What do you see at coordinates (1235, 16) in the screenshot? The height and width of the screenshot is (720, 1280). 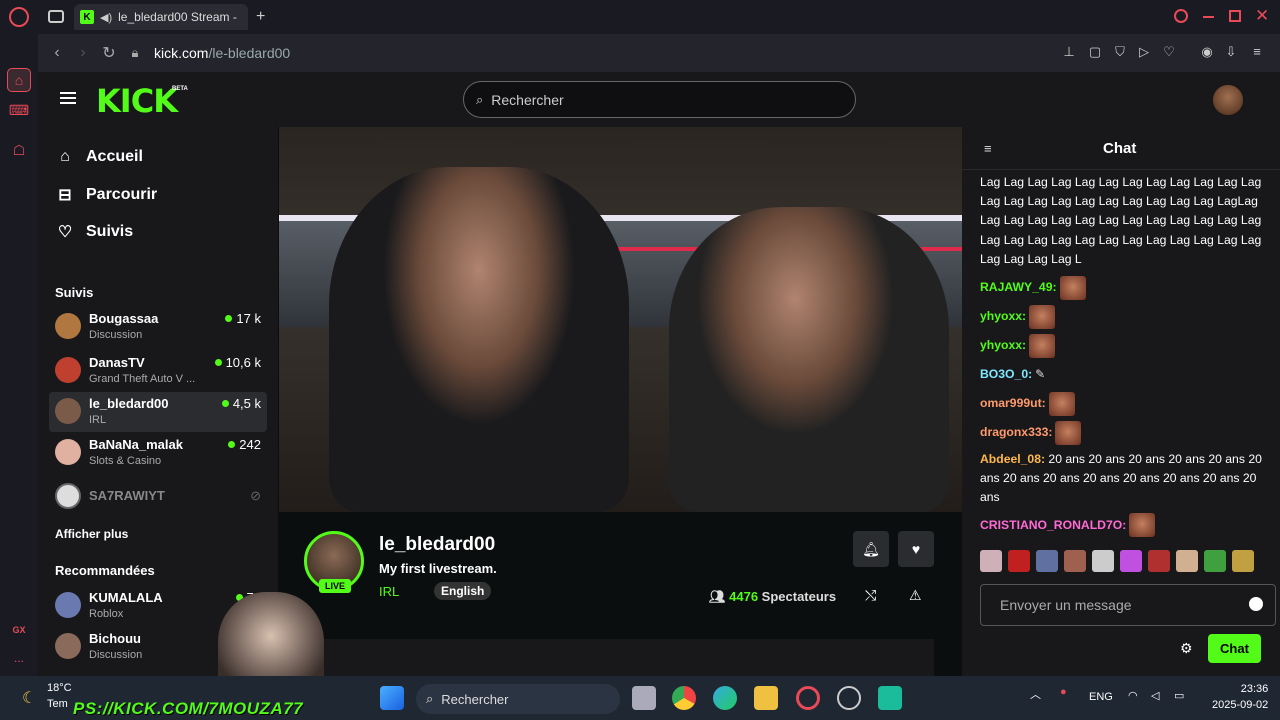 I see `maximize-button` at bounding box center [1235, 16].